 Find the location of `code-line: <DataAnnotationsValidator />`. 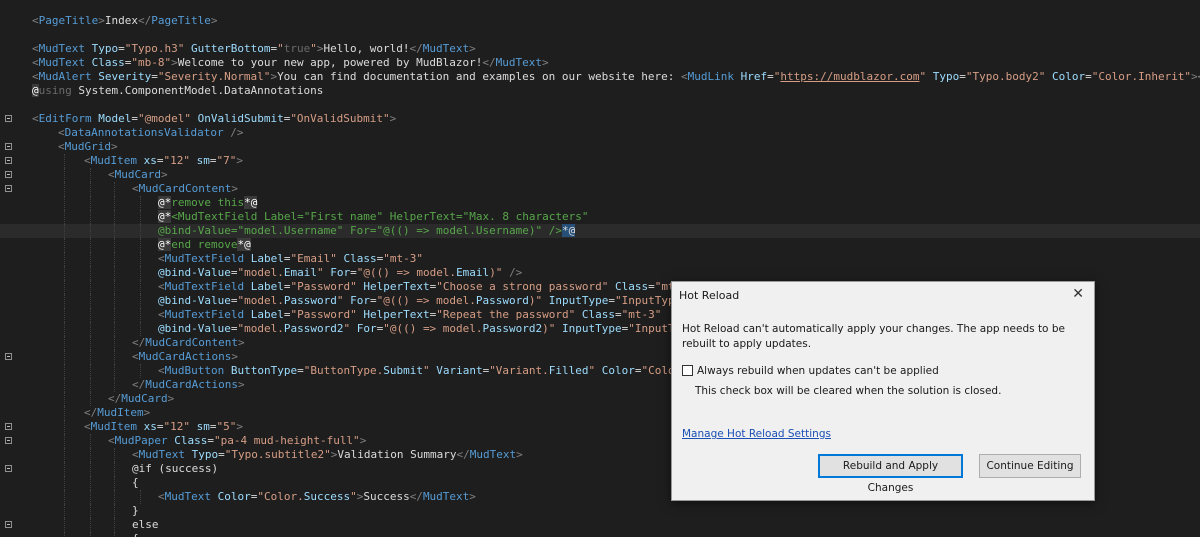

code-line: <DataAnnotationsValidator /> is located at coordinates (600, 133).